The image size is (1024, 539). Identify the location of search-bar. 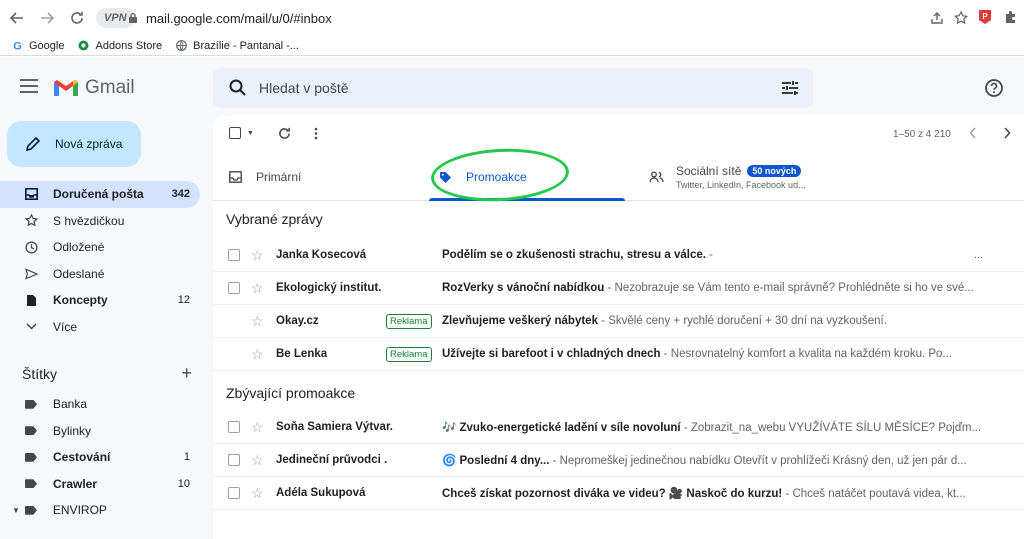
(513, 88).